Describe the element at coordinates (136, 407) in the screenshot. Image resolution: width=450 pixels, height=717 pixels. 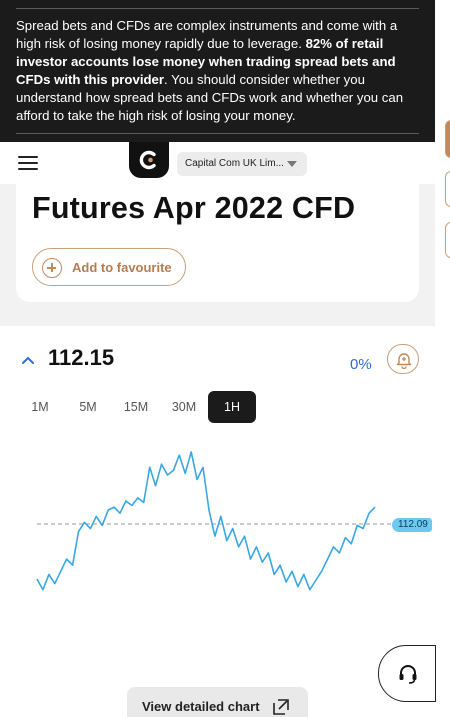
I see `timeframe-15m: 15M` at that location.